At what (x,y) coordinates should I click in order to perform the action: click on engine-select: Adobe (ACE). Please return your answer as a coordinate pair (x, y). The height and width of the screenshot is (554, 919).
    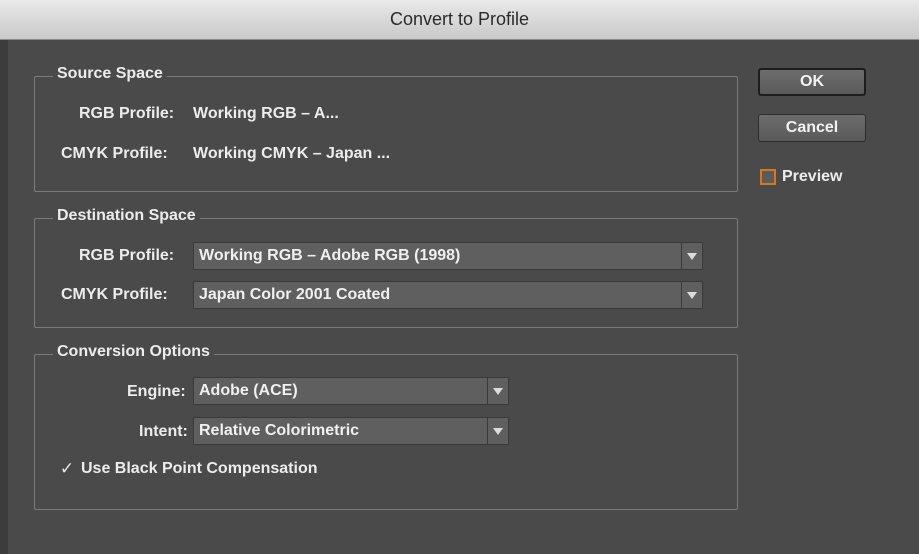
    Looking at the image, I should click on (351, 391).